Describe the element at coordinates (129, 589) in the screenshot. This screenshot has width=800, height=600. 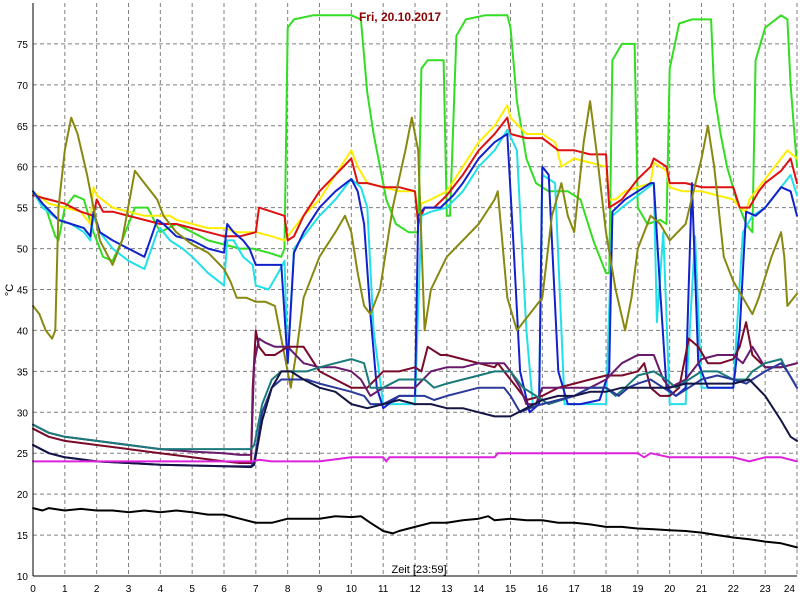
I see `x-tick-label-3: 3` at that location.